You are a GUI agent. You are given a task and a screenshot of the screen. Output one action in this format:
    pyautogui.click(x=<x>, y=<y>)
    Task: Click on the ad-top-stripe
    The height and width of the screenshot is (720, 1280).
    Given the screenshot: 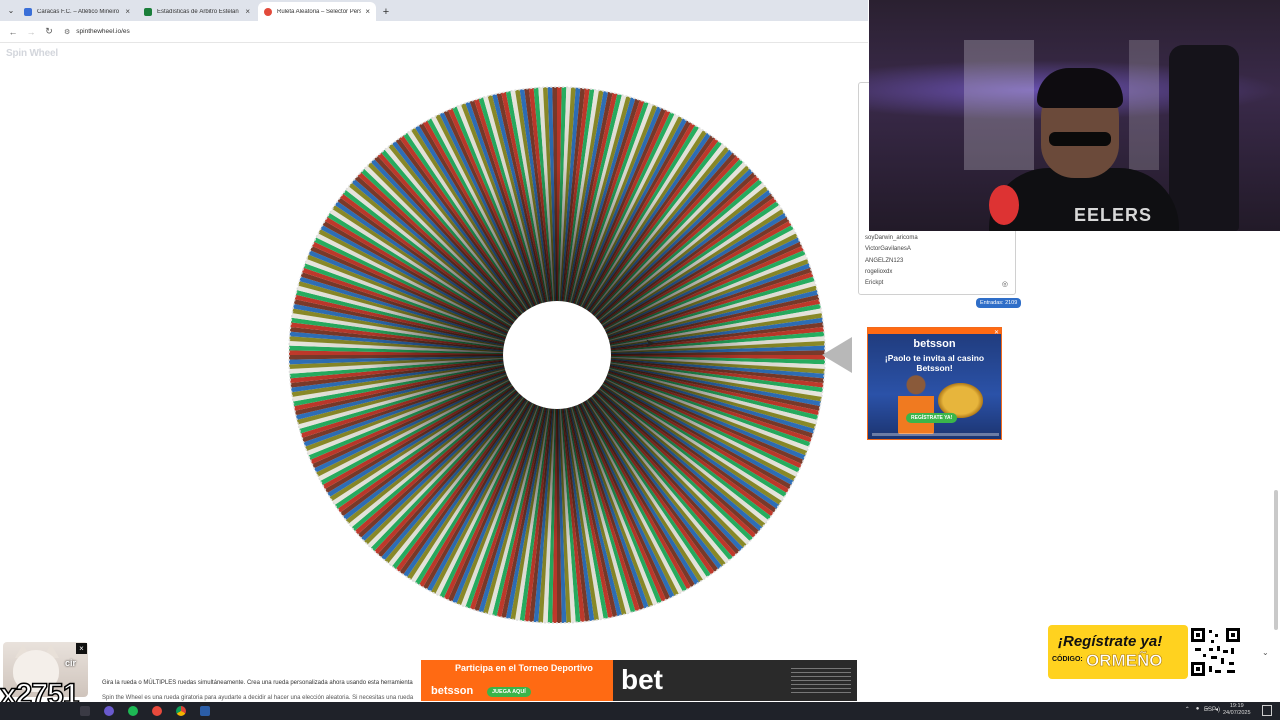 What is the action you would take?
    pyautogui.click(x=934, y=331)
    